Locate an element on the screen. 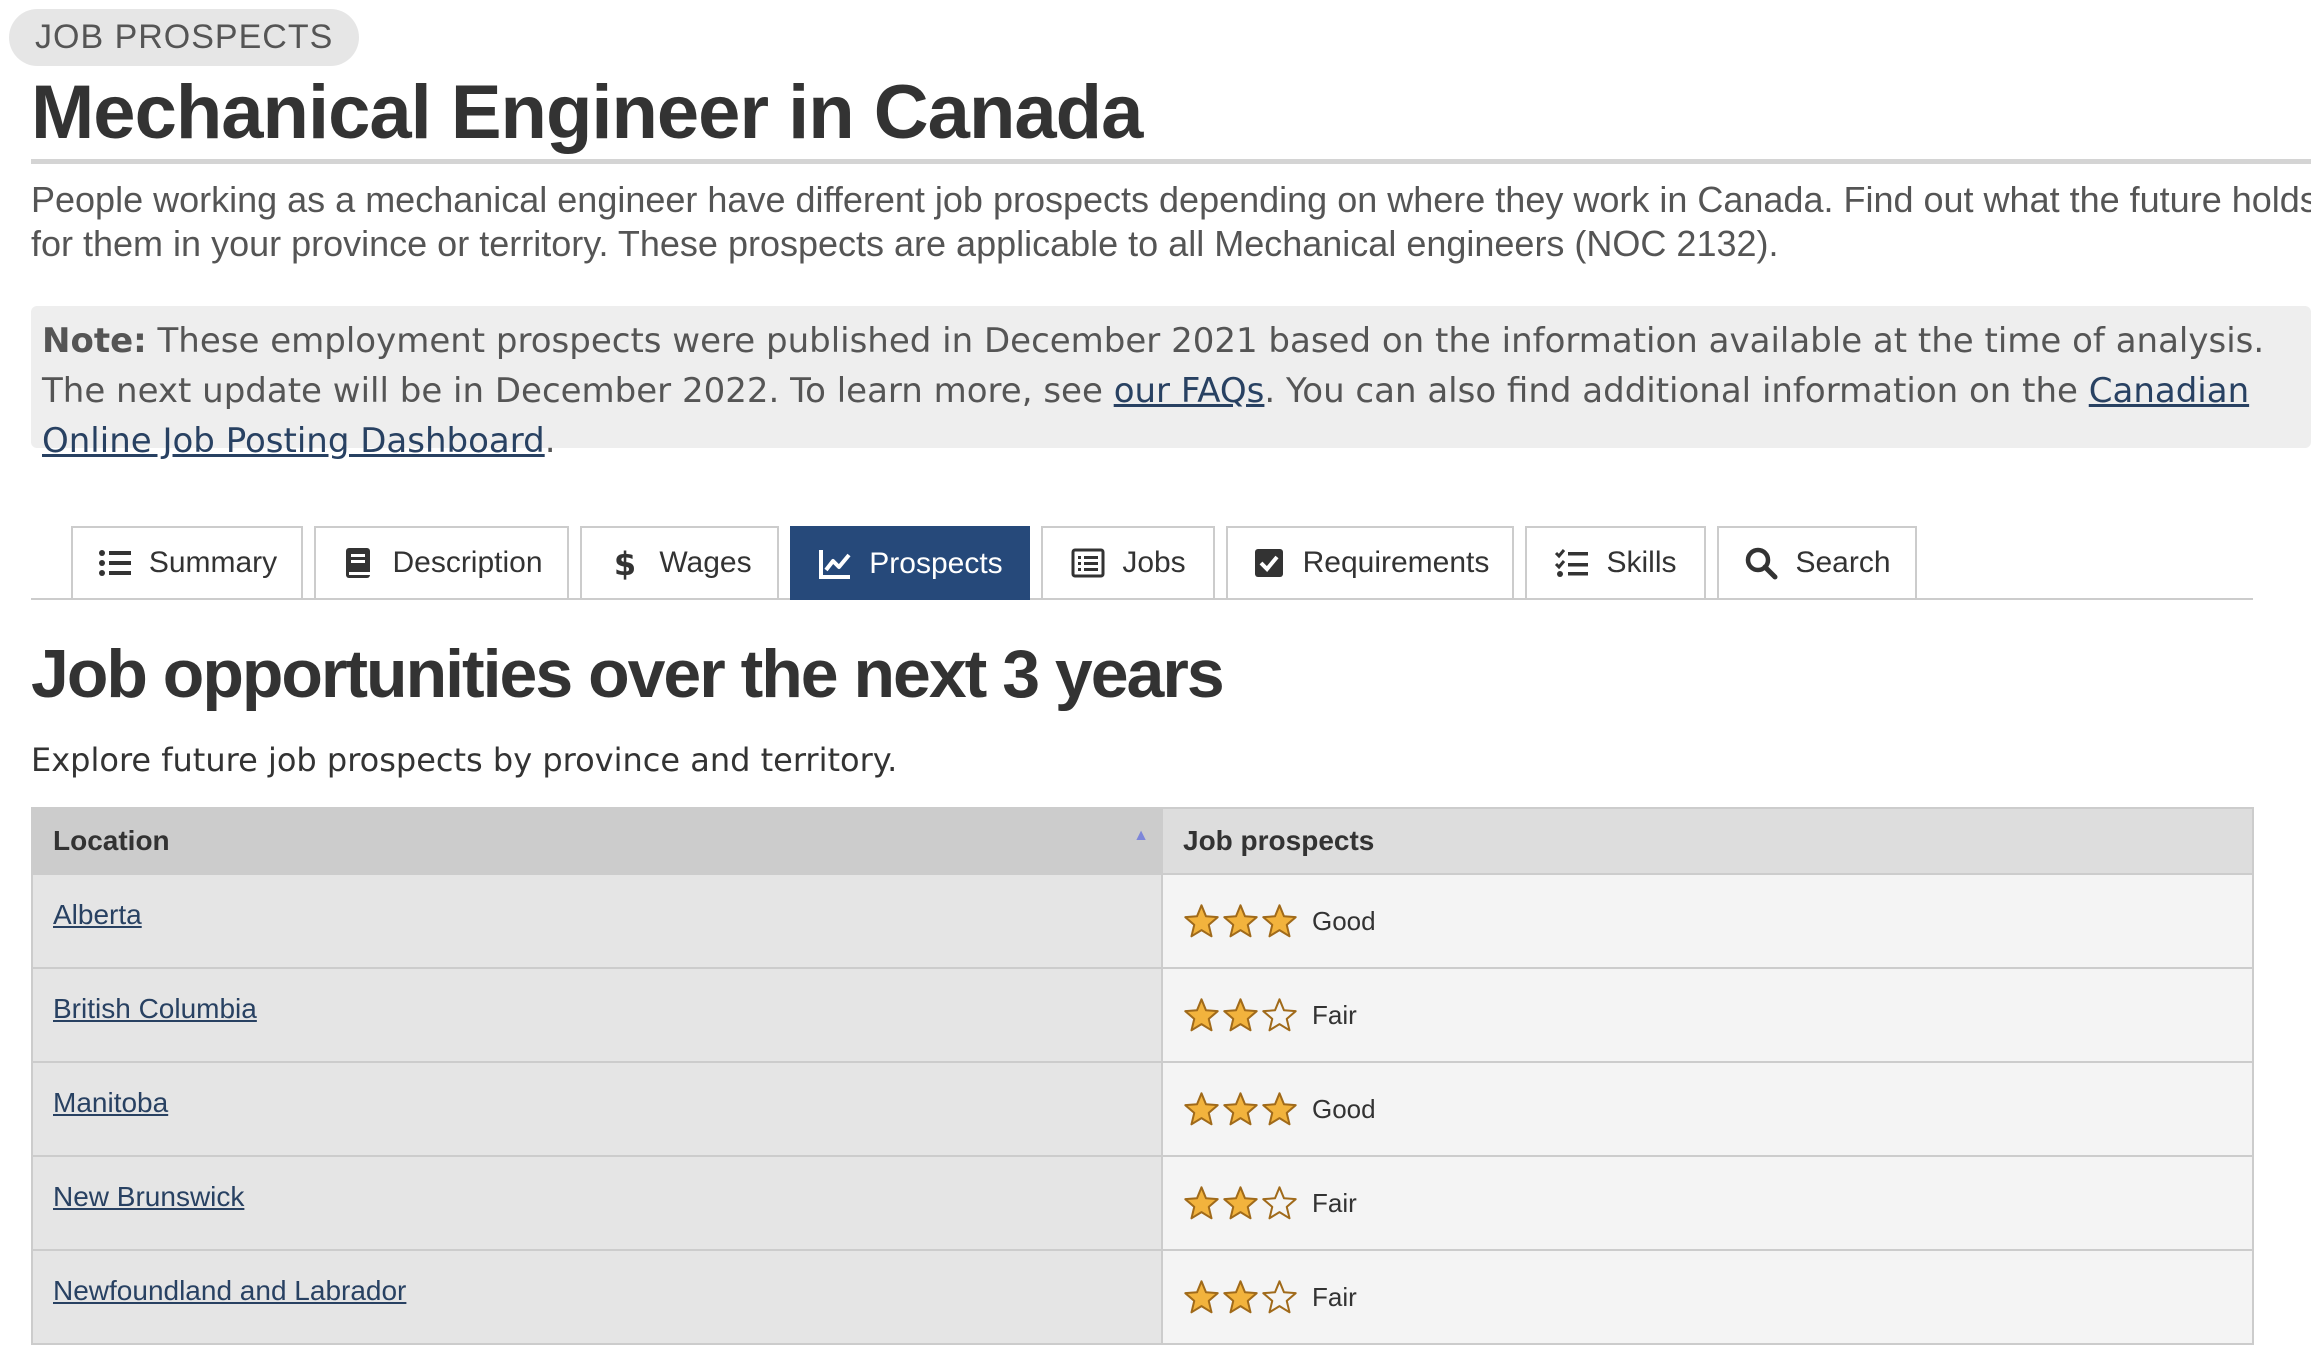 The height and width of the screenshot is (1345, 2311). tab-label: Skills is located at coordinates (1641, 562).